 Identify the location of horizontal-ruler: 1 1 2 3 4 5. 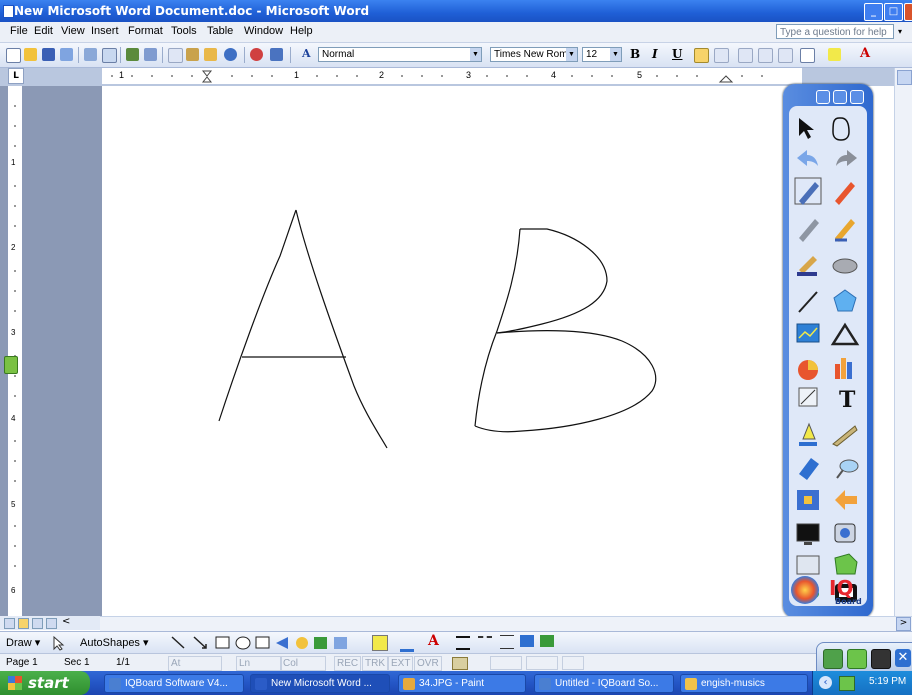
(452, 76).